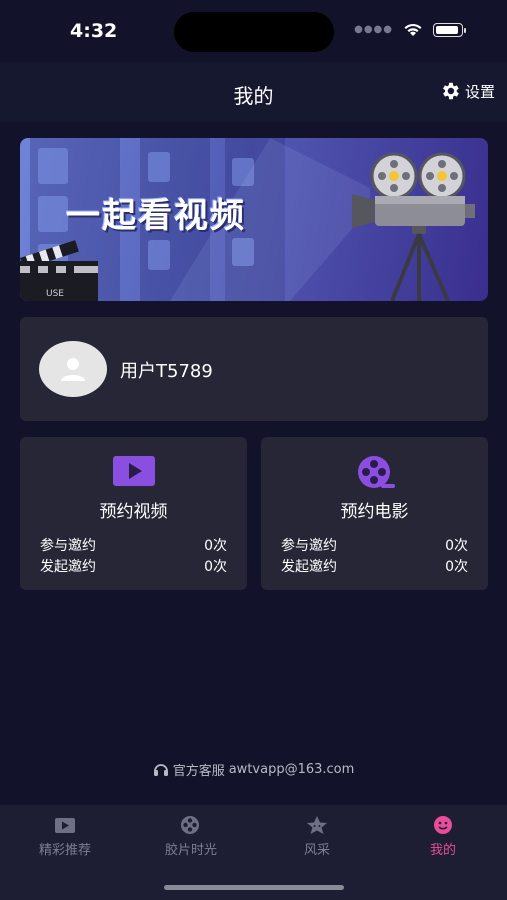  Describe the element at coordinates (254, 887) in the screenshot. I see `home-indicator` at that location.